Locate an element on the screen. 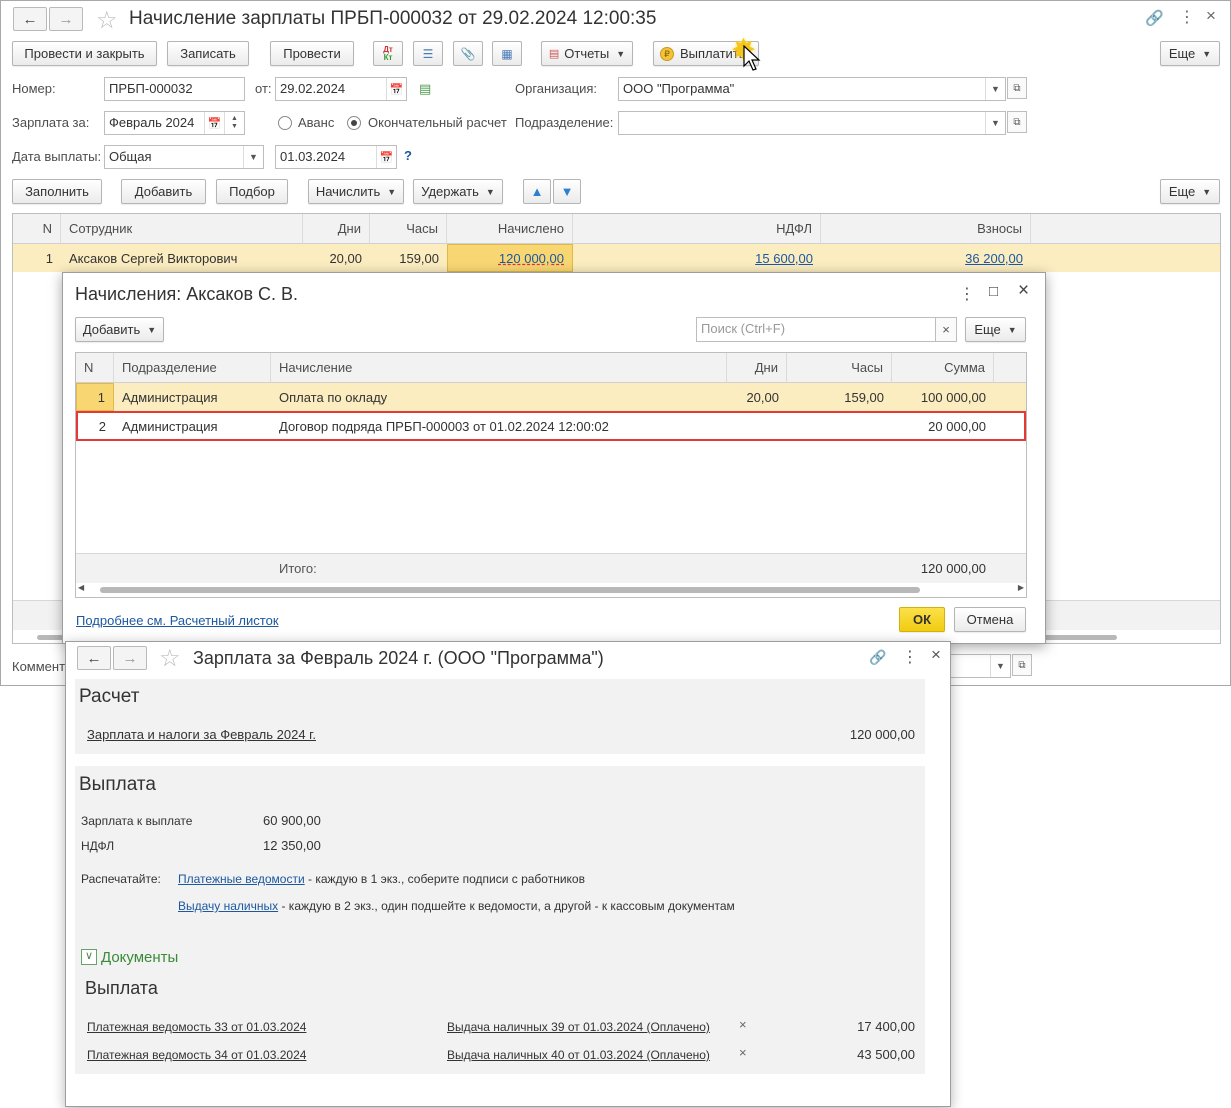  dialog-more-button: Еще ▼ is located at coordinates (995, 329).